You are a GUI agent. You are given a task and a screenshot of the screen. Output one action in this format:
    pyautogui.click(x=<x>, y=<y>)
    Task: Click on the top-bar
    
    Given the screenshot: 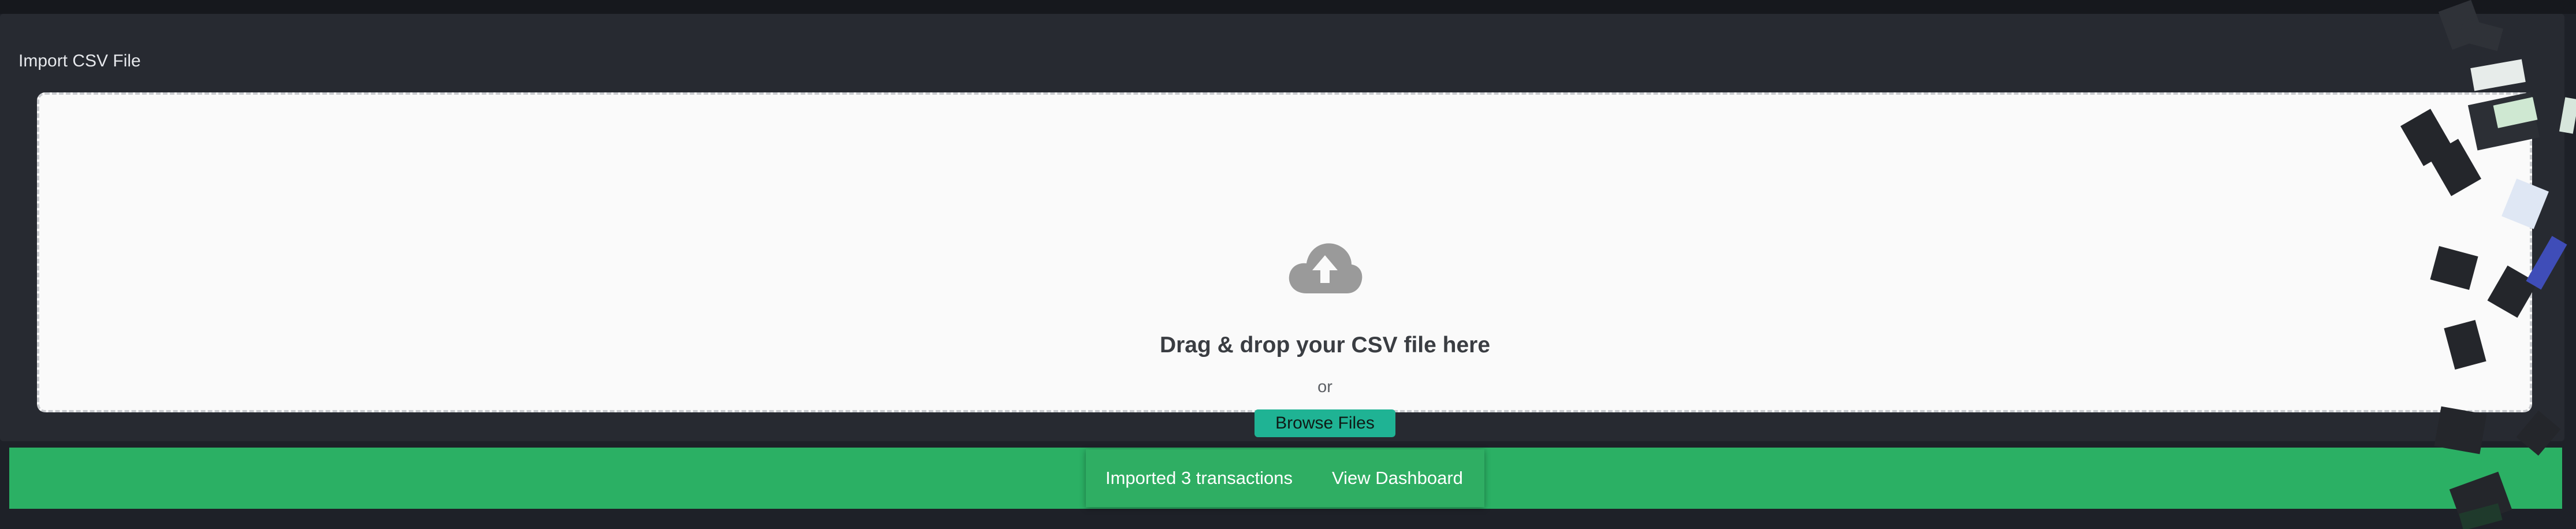 What is the action you would take?
    pyautogui.click(x=1288, y=7)
    